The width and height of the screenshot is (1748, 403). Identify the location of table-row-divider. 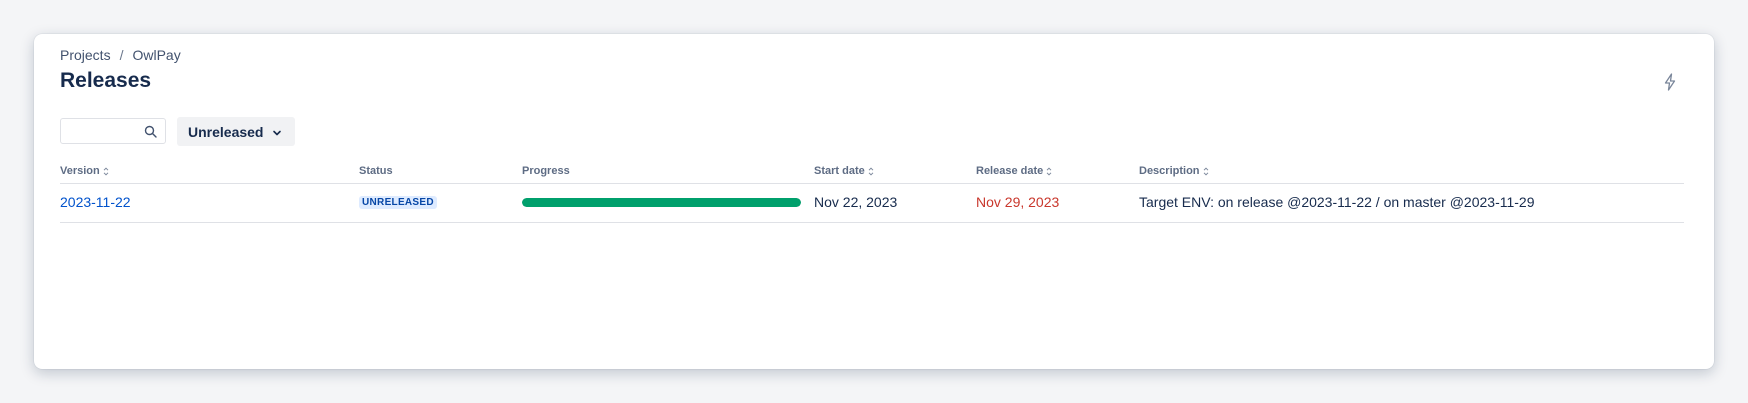
(872, 222).